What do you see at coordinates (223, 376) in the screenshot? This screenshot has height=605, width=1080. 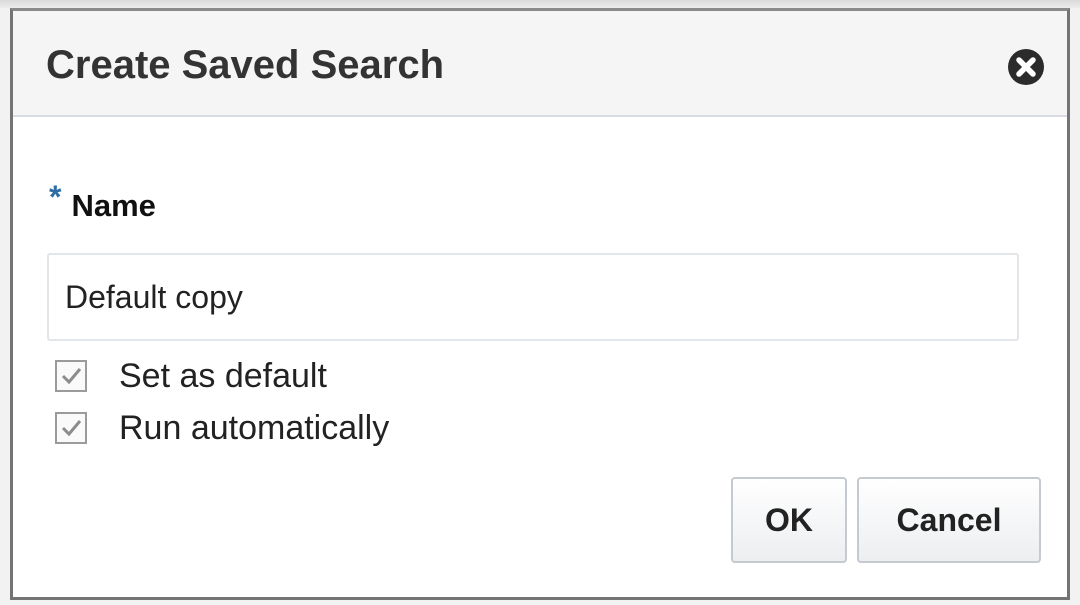 I see `set-as-default-label: Set as default` at bounding box center [223, 376].